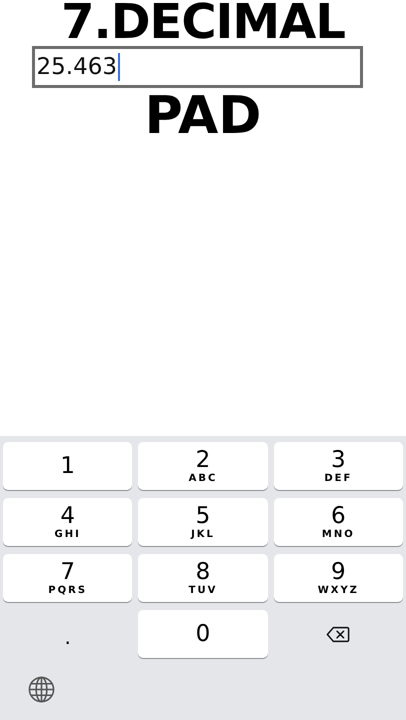  What do you see at coordinates (203, 634) in the screenshot?
I see `digit-key: 0` at bounding box center [203, 634].